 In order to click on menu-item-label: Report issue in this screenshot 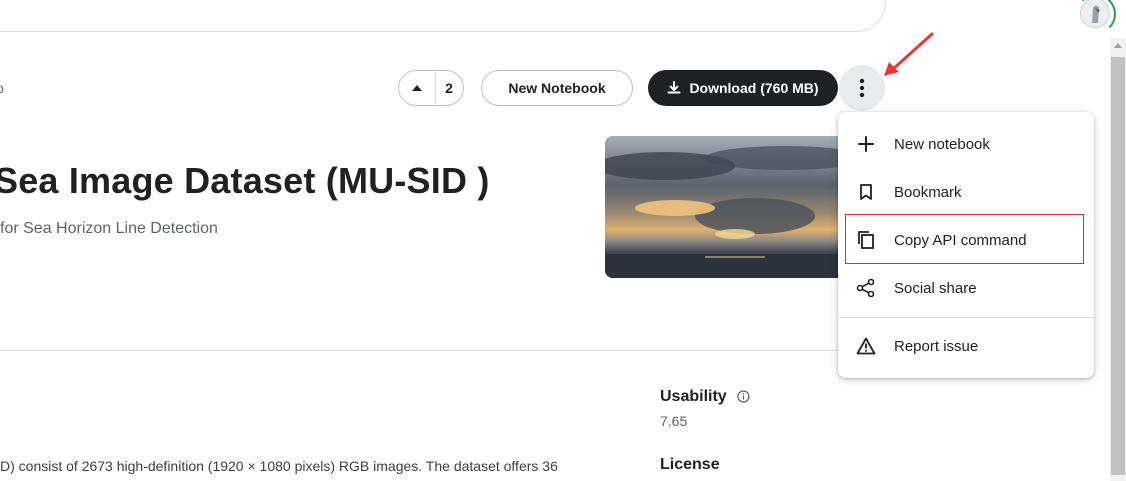, I will do `click(936, 346)`.